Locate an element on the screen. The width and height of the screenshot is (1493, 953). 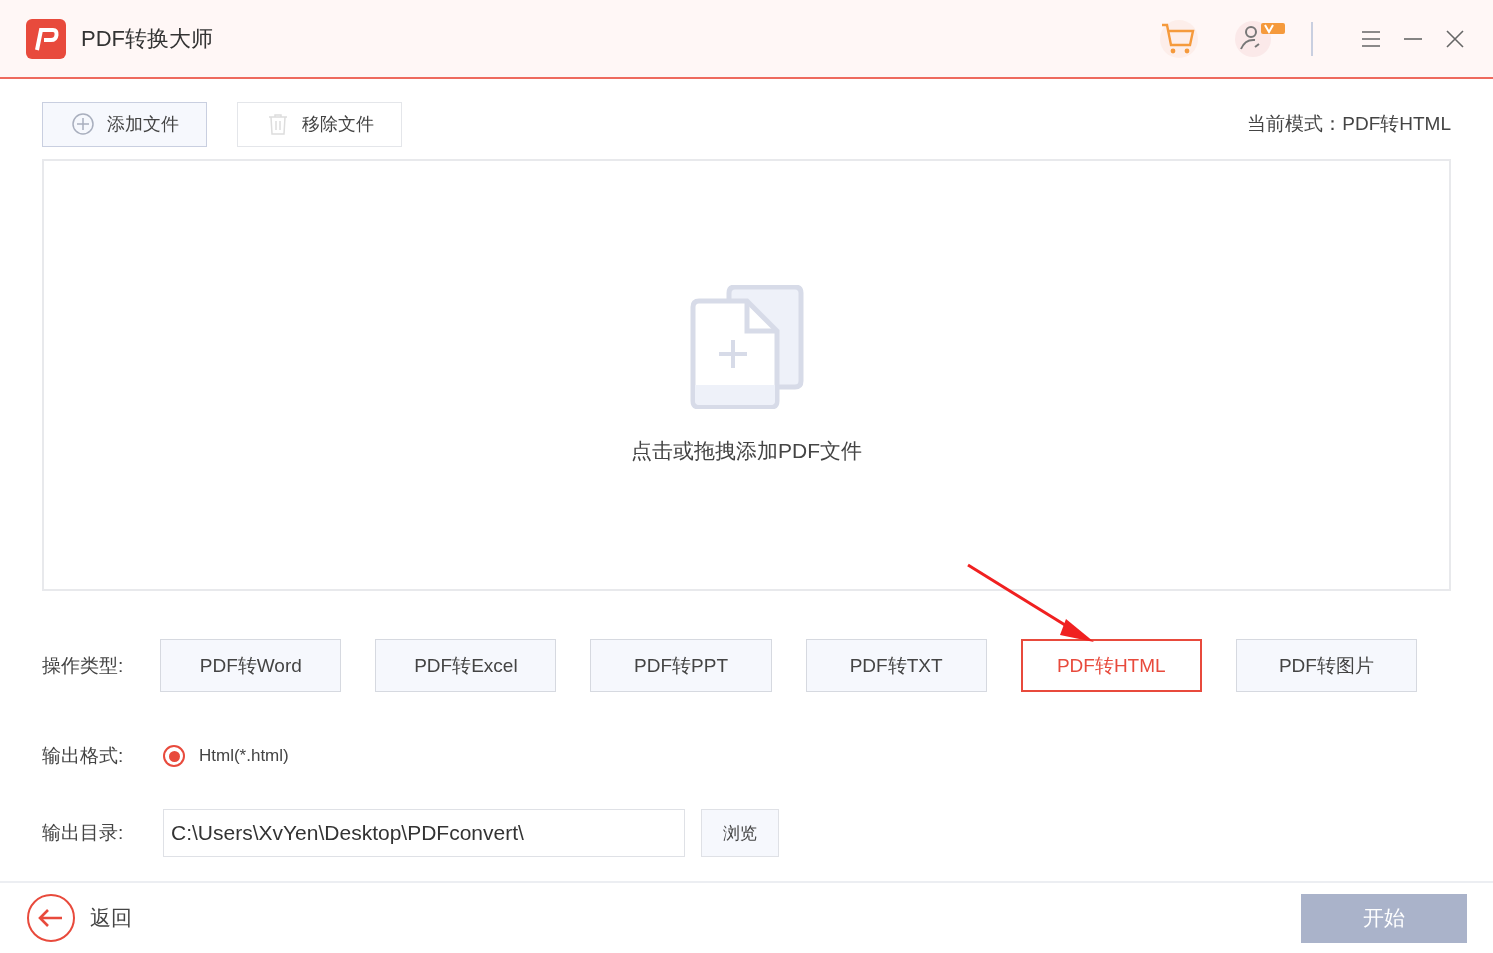
radio-button is located at coordinates (174, 756).